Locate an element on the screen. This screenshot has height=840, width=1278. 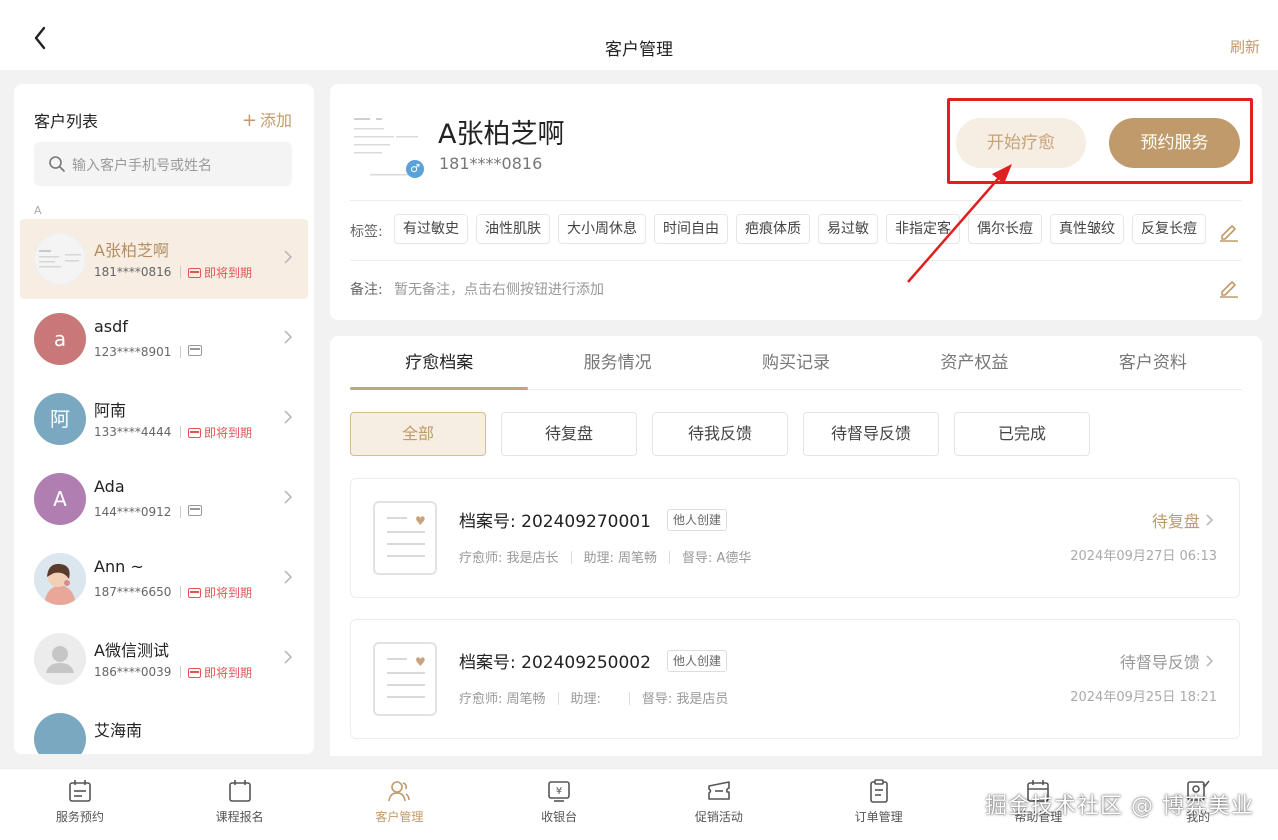
search-input: 输入客户手机号或姓名 is located at coordinates (163, 164).